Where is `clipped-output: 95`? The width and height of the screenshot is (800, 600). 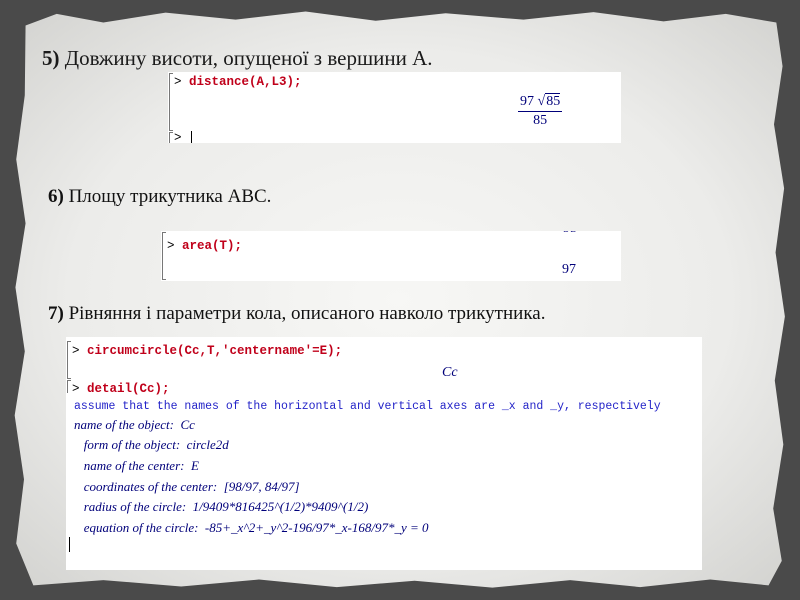
clipped-output: 95 is located at coordinates (570, 234).